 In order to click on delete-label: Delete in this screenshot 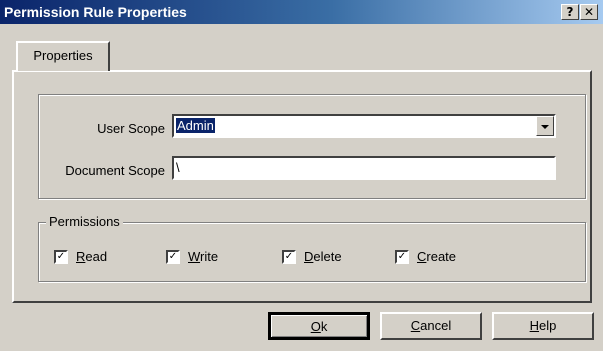, I will do `click(323, 256)`.